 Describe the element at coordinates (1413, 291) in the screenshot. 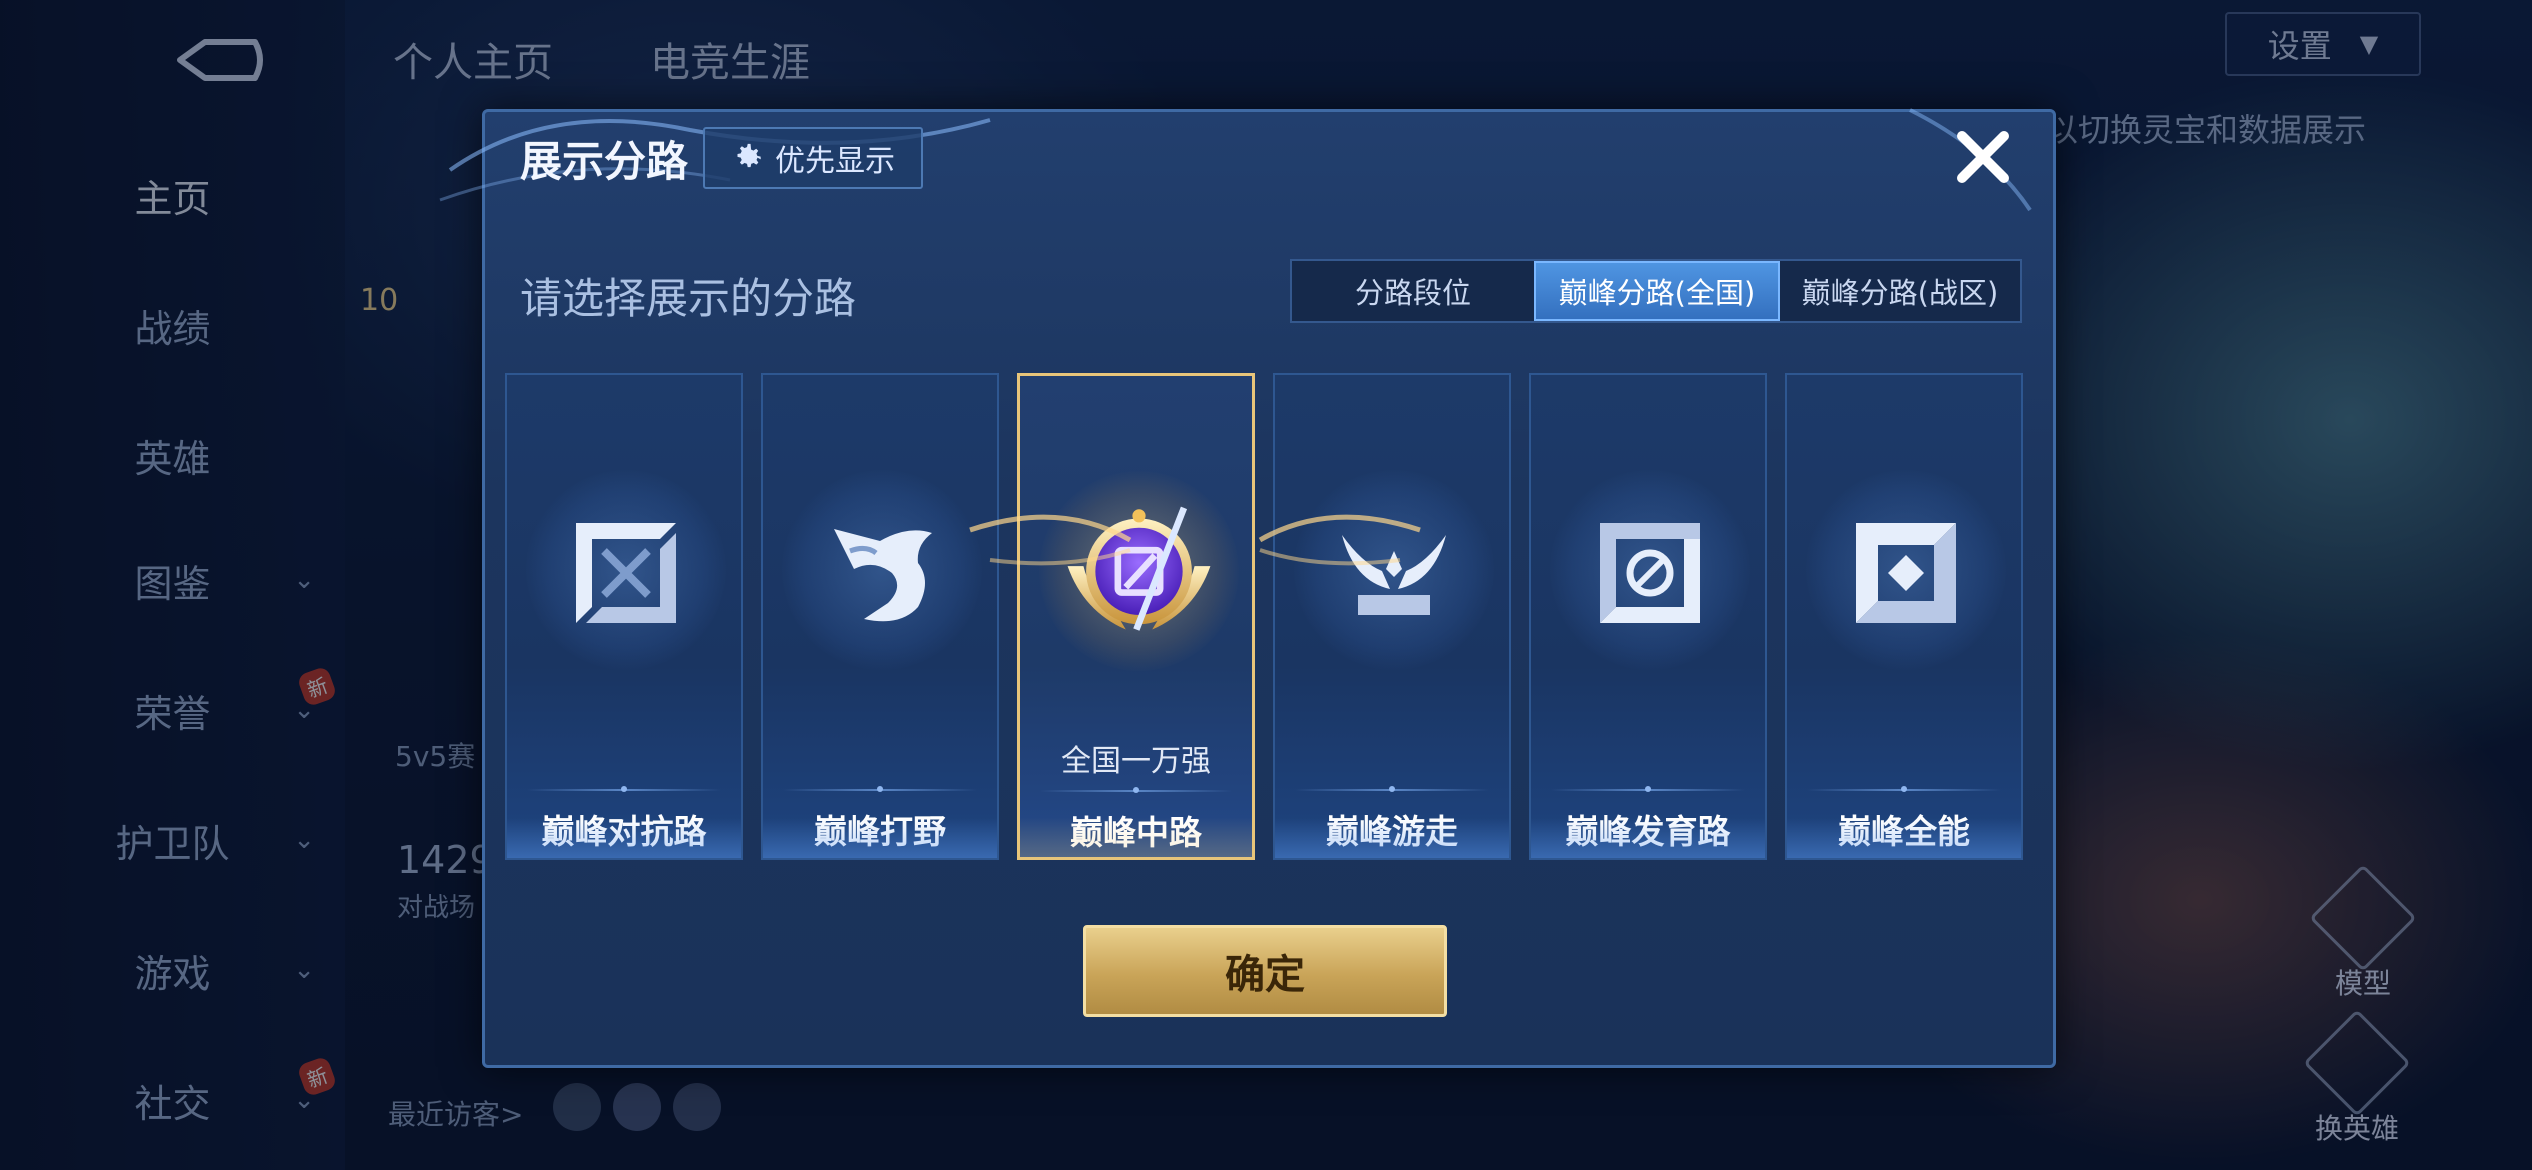

I see `tab-lane-rank: 分路段位` at that location.